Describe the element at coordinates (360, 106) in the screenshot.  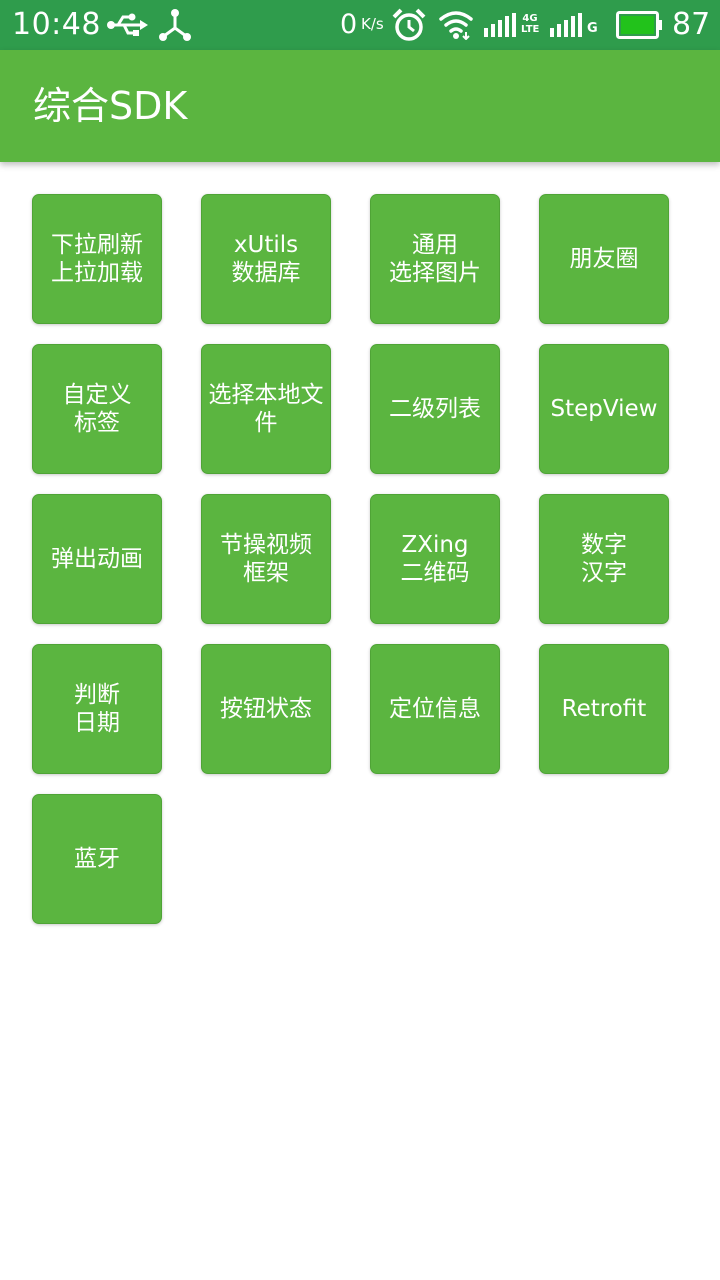
I see `app-bar: 综合SDK` at that location.